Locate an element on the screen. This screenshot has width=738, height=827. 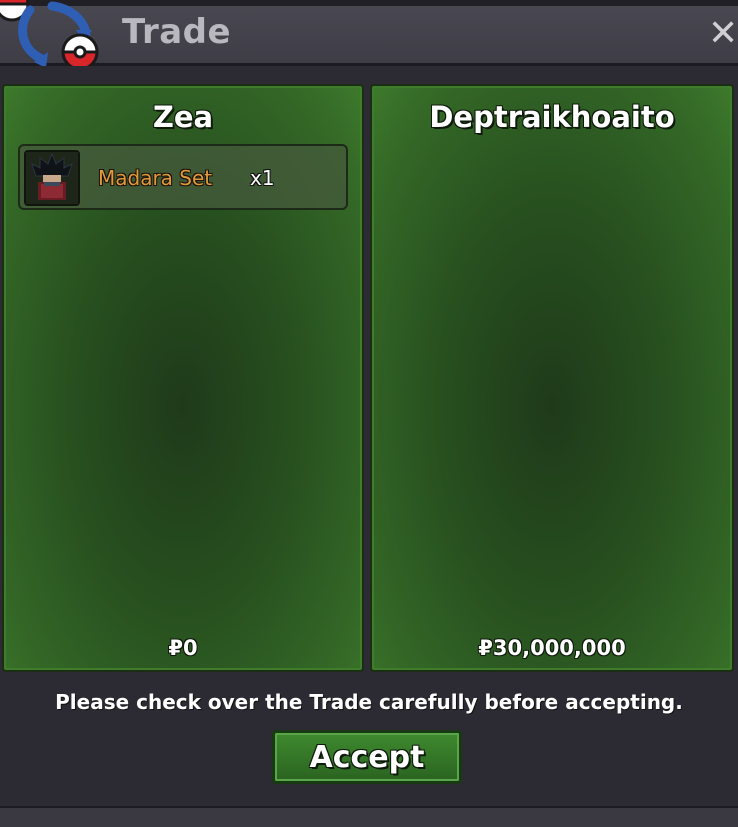
accept-button: Accept is located at coordinates (367, 757).